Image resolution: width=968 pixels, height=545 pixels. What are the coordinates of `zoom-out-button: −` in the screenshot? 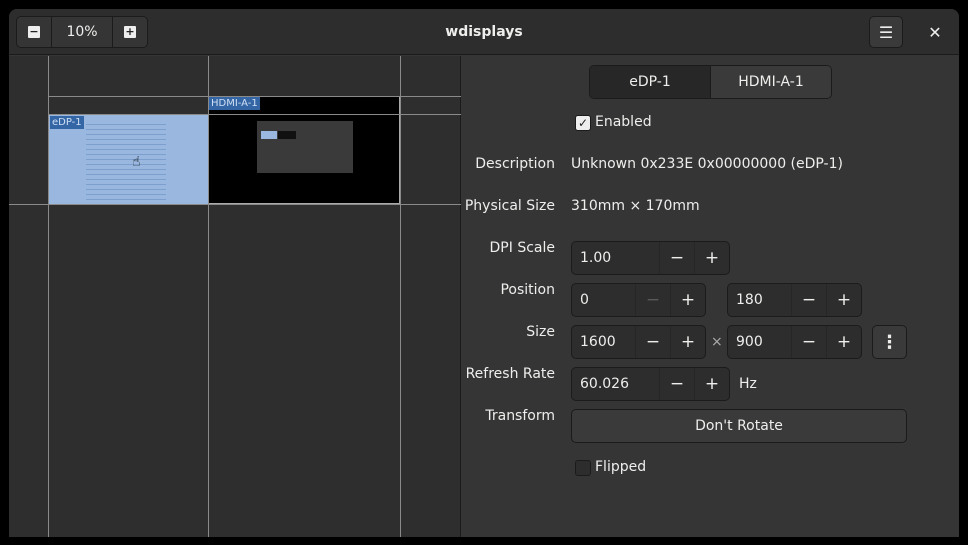 It's located at (34, 32).